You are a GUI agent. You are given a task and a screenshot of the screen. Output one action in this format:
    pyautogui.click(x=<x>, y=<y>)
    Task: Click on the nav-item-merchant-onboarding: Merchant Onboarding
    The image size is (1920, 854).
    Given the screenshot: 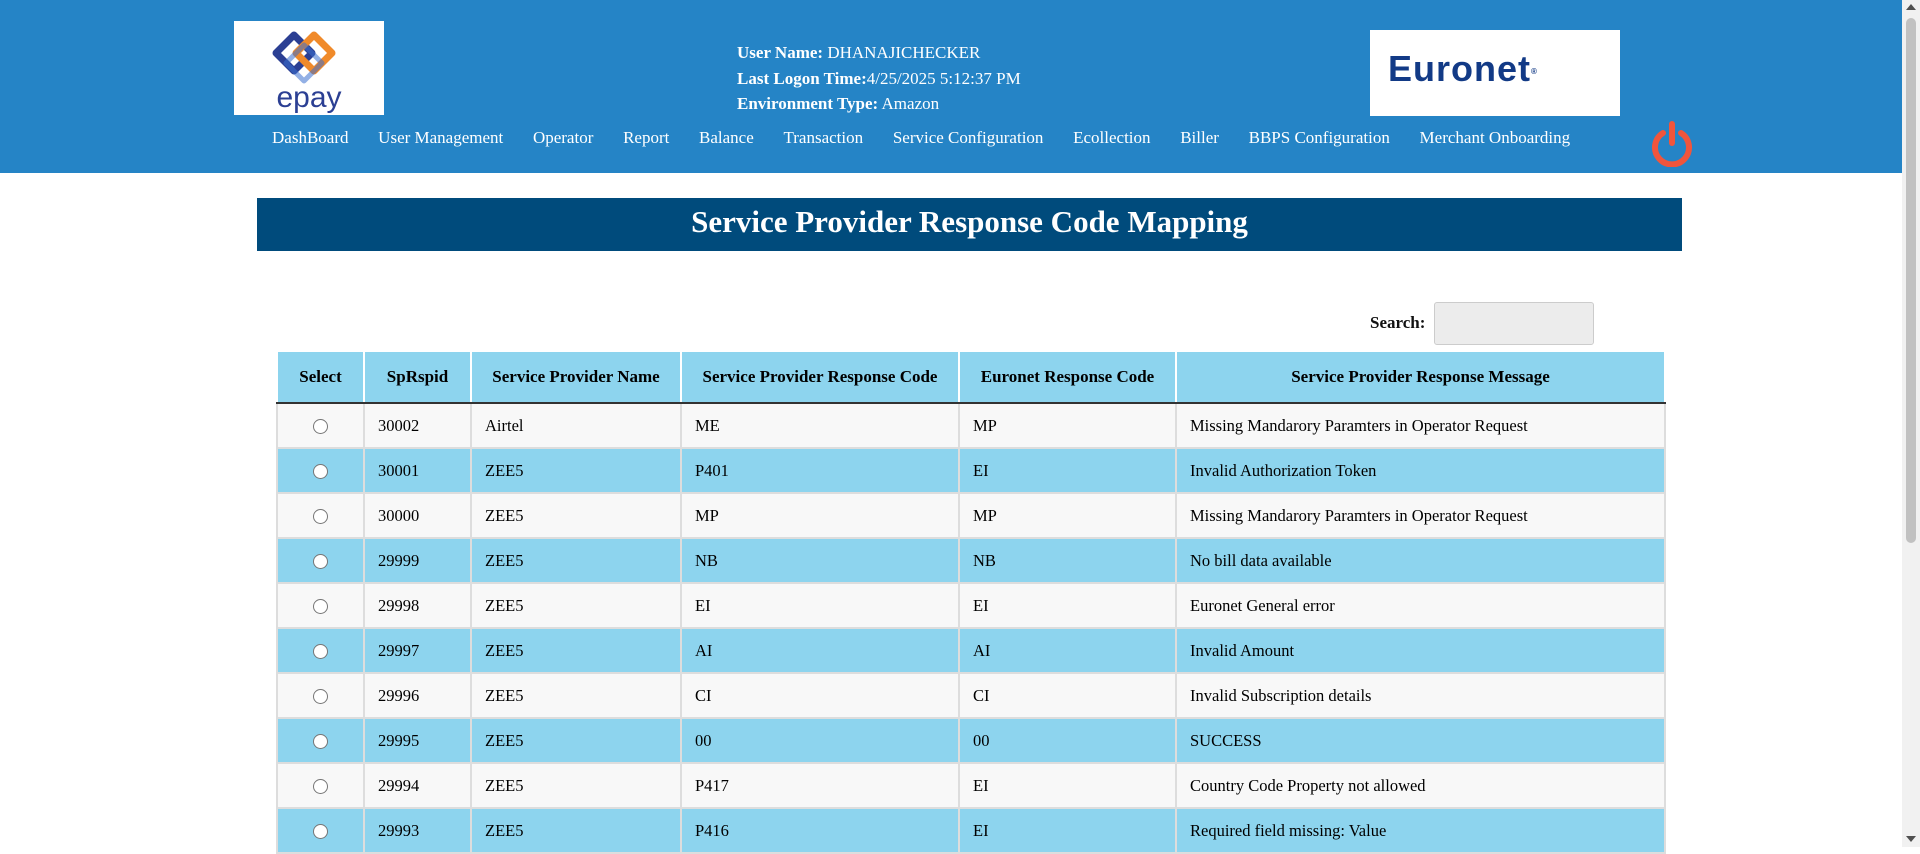 What is the action you would take?
    pyautogui.click(x=1495, y=138)
    